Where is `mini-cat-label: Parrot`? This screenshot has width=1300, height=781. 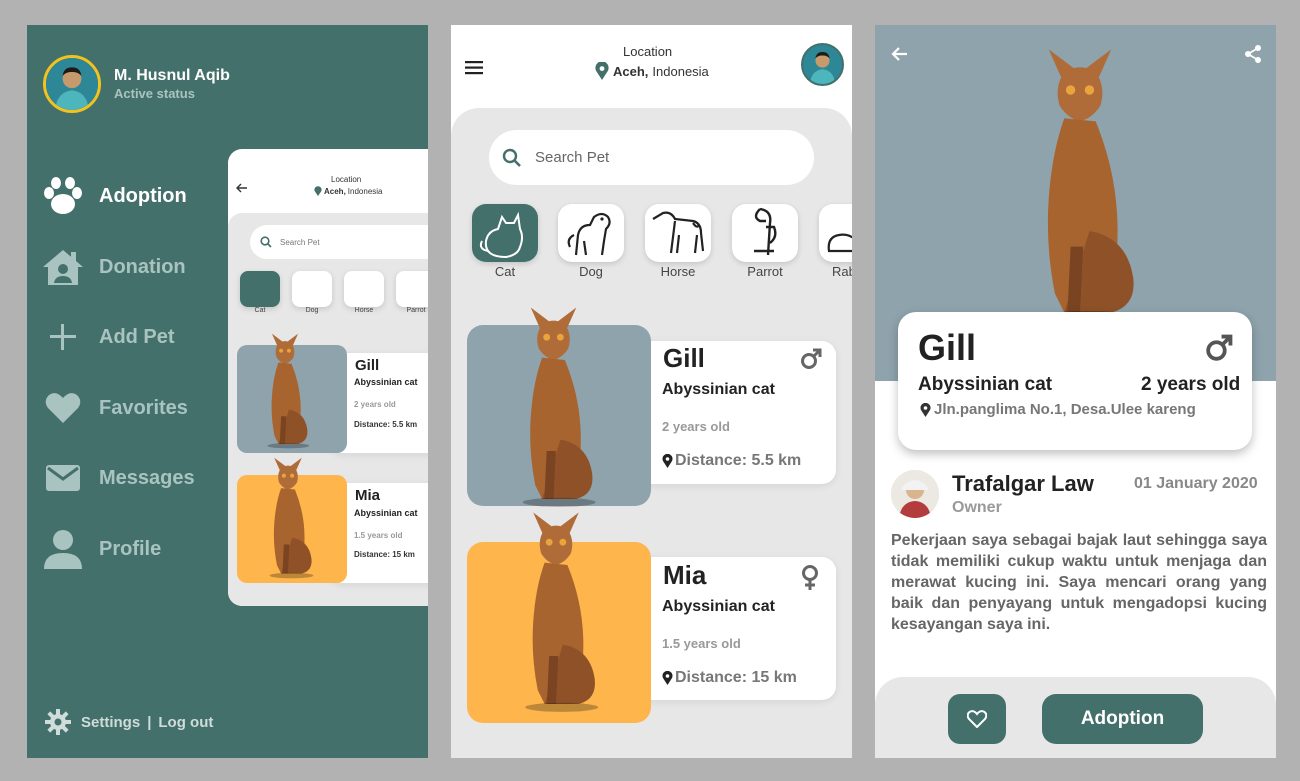 mini-cat-label: Parrot is located at coordinates (416, 310).